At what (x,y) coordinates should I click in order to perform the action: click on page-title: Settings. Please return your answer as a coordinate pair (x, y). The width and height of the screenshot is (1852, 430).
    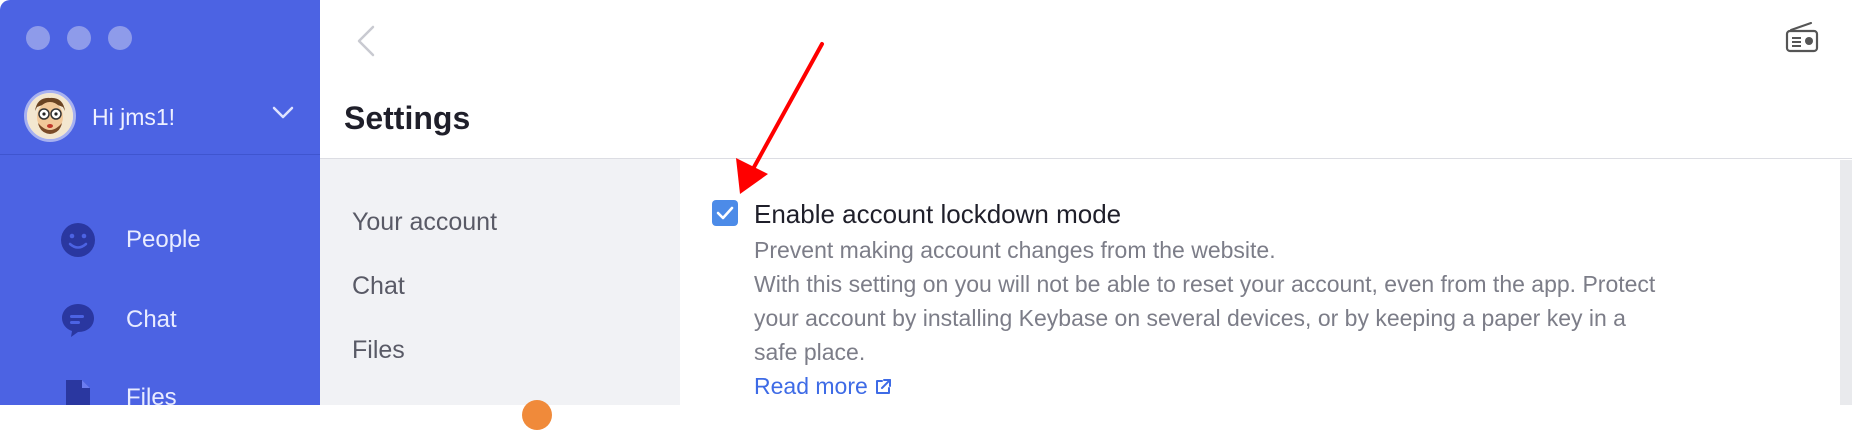
    Looking at the image, I should click on (407, 118).